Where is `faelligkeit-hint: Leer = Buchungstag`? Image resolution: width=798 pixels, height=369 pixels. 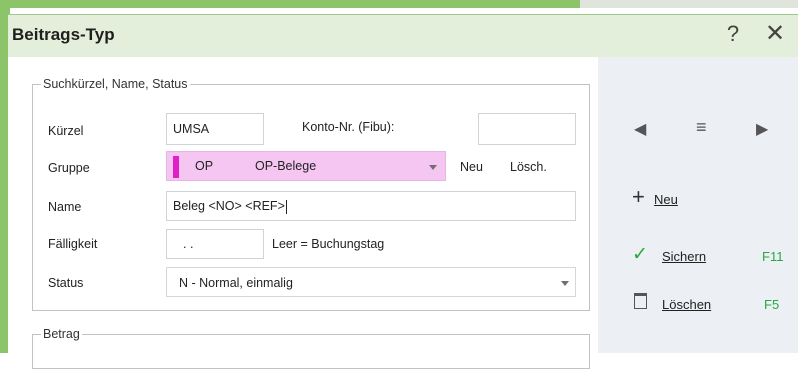 faelligkeit-hint: Leer = Buchungstag is located at coordinates (328, 244).